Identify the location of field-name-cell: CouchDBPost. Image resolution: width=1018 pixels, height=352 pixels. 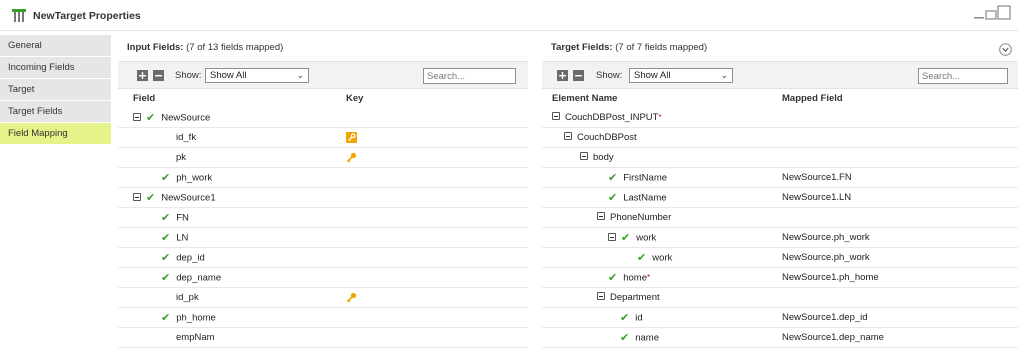
(600, 138).